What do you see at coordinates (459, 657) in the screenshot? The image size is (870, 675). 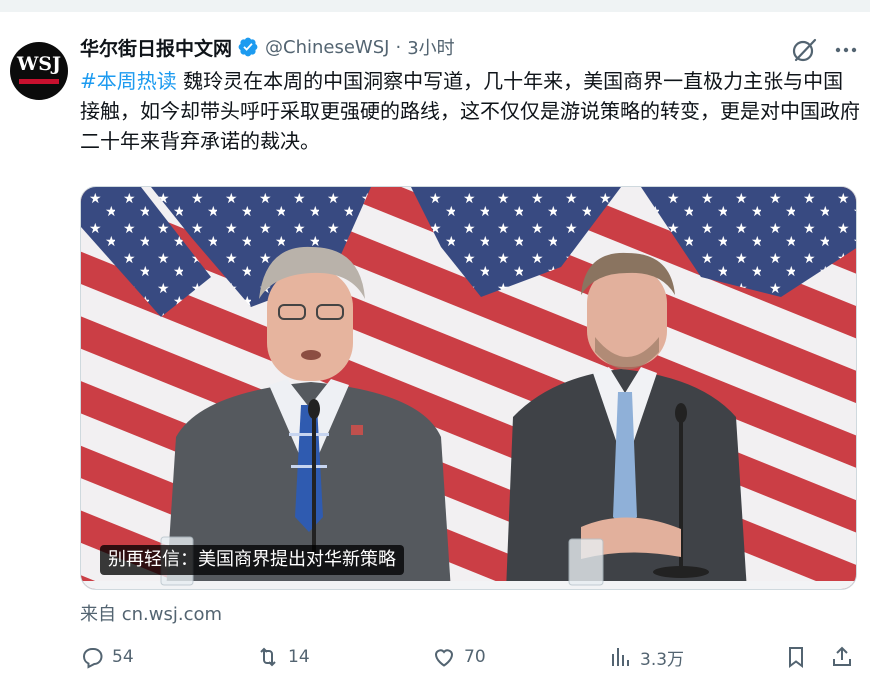 I see `like-button: 70` at bounding box center [459, 657].